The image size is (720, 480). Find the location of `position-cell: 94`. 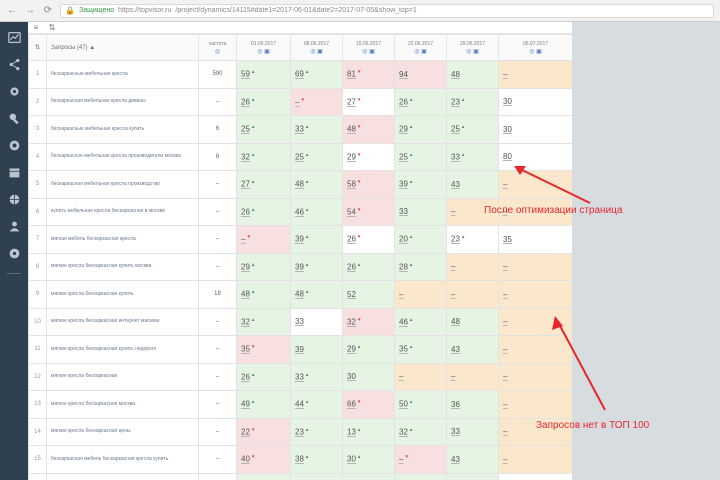

position-cell: 94 is located at coordinates (420, 74).